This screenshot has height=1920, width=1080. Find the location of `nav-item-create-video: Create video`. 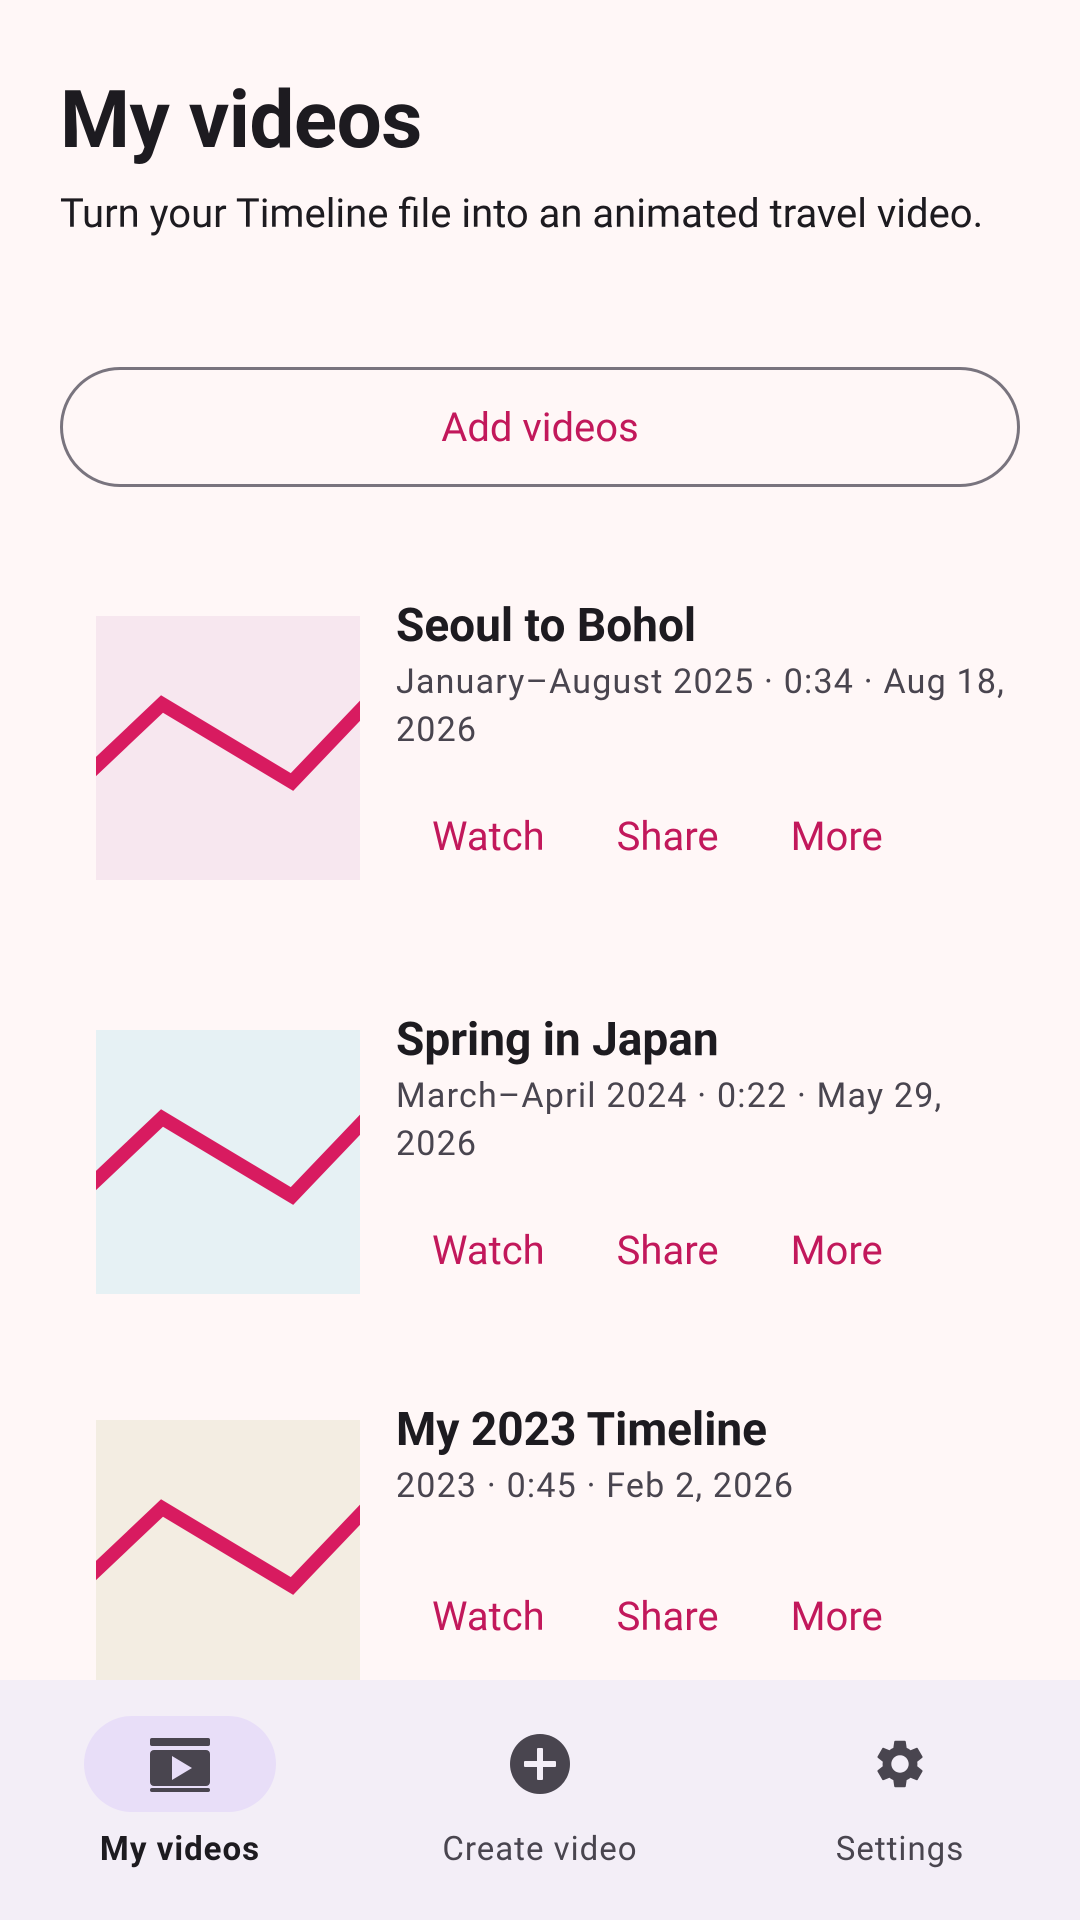

nav-item-create-video: Create video is located at coordinates (540, 1800).